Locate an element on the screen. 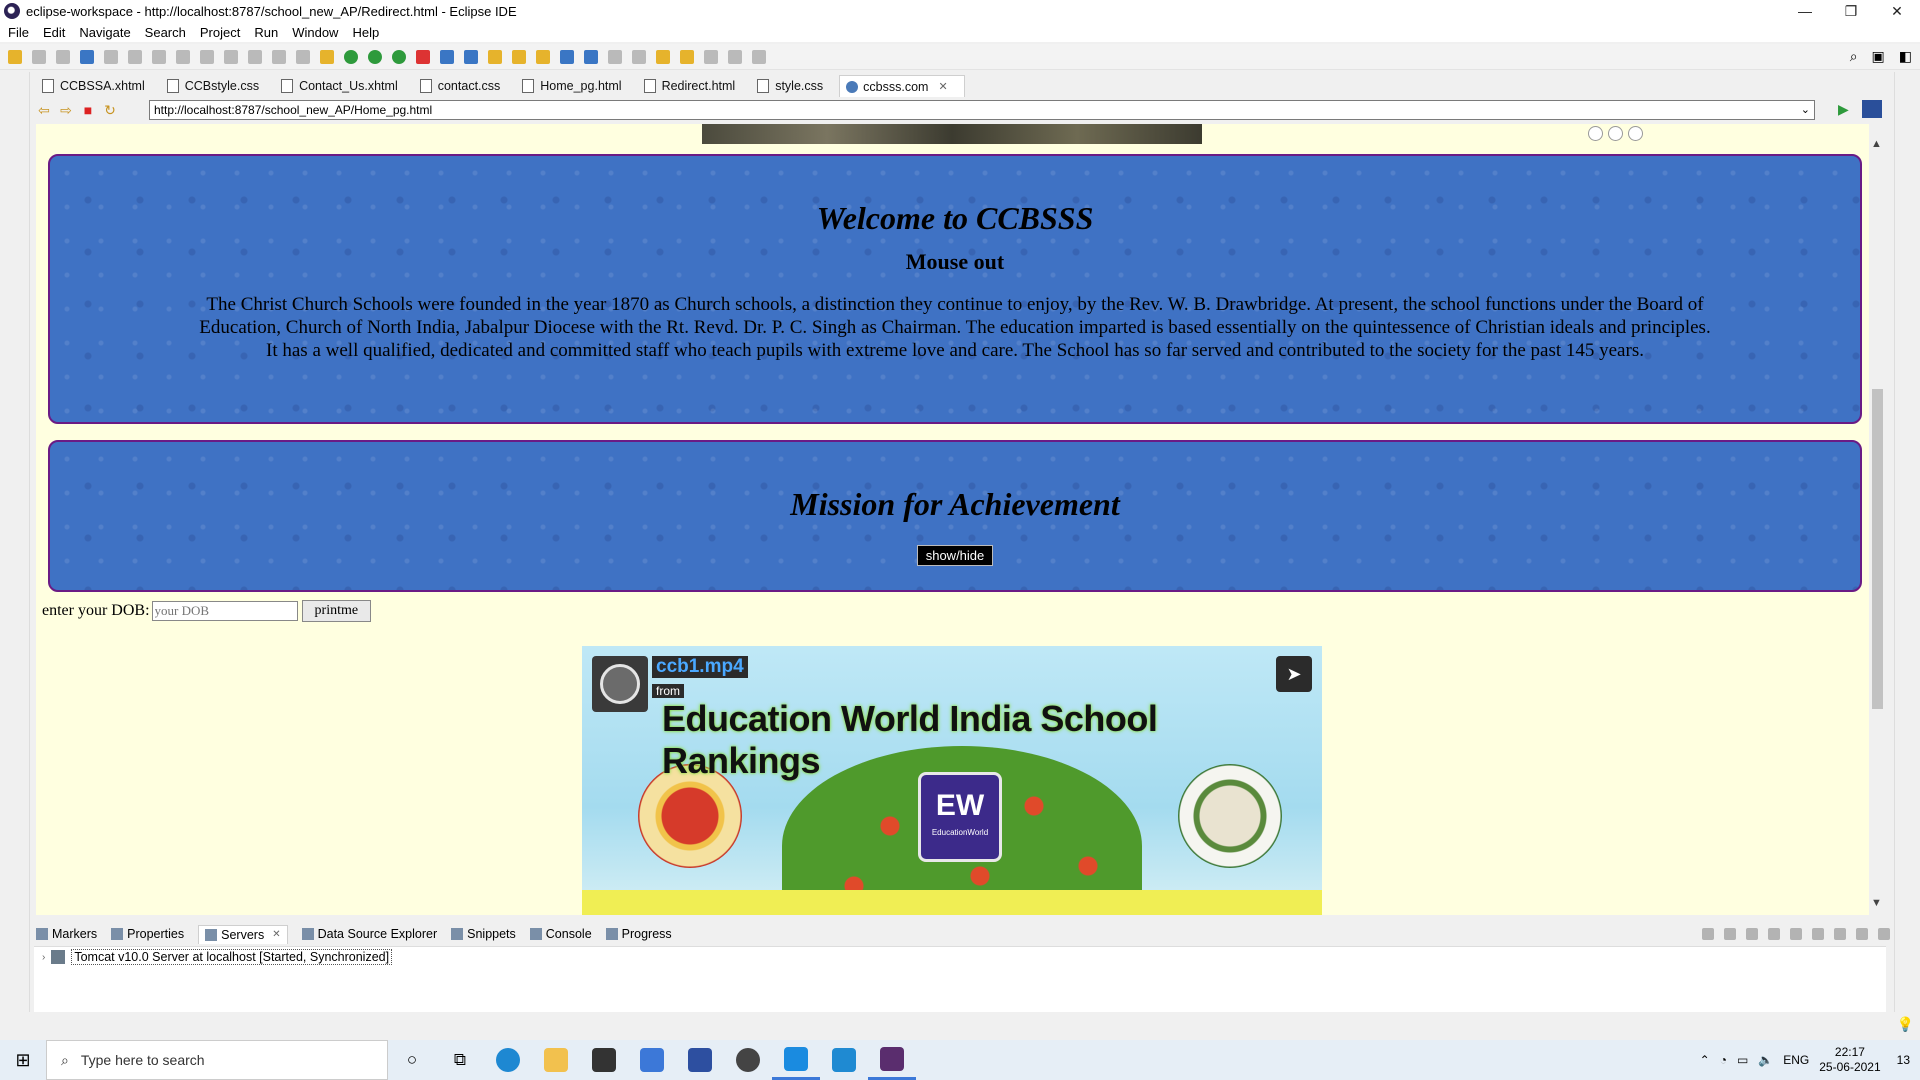 The image size is (1920, 1080). file-explorer-icon is located at coordinates (556, 1060).